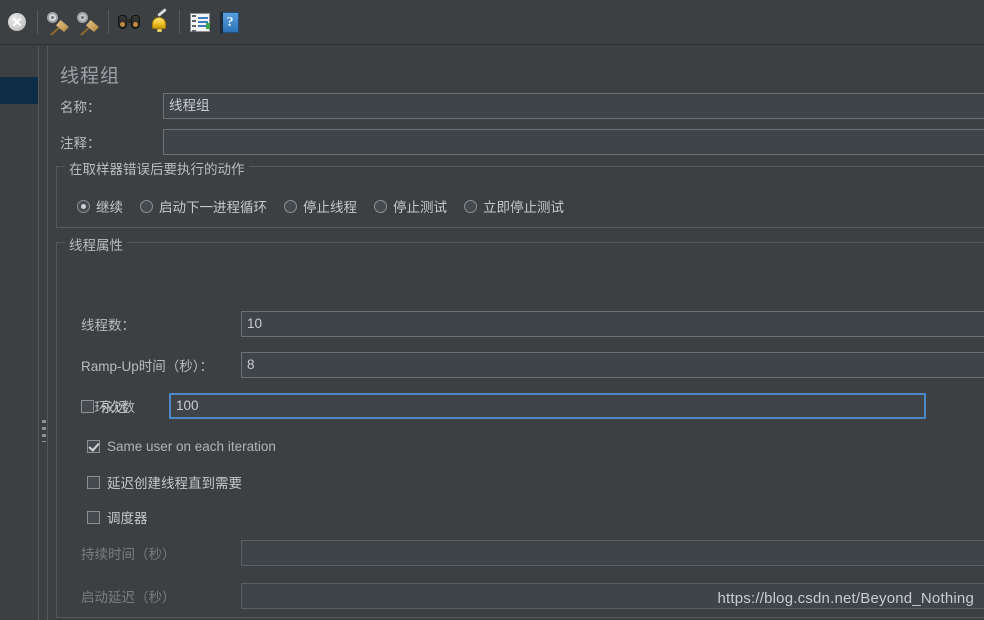  What do you see at coordinates (44, 431) in the screenshot?
I see `splitter-grip-icon` at bounding box center [44, 431].